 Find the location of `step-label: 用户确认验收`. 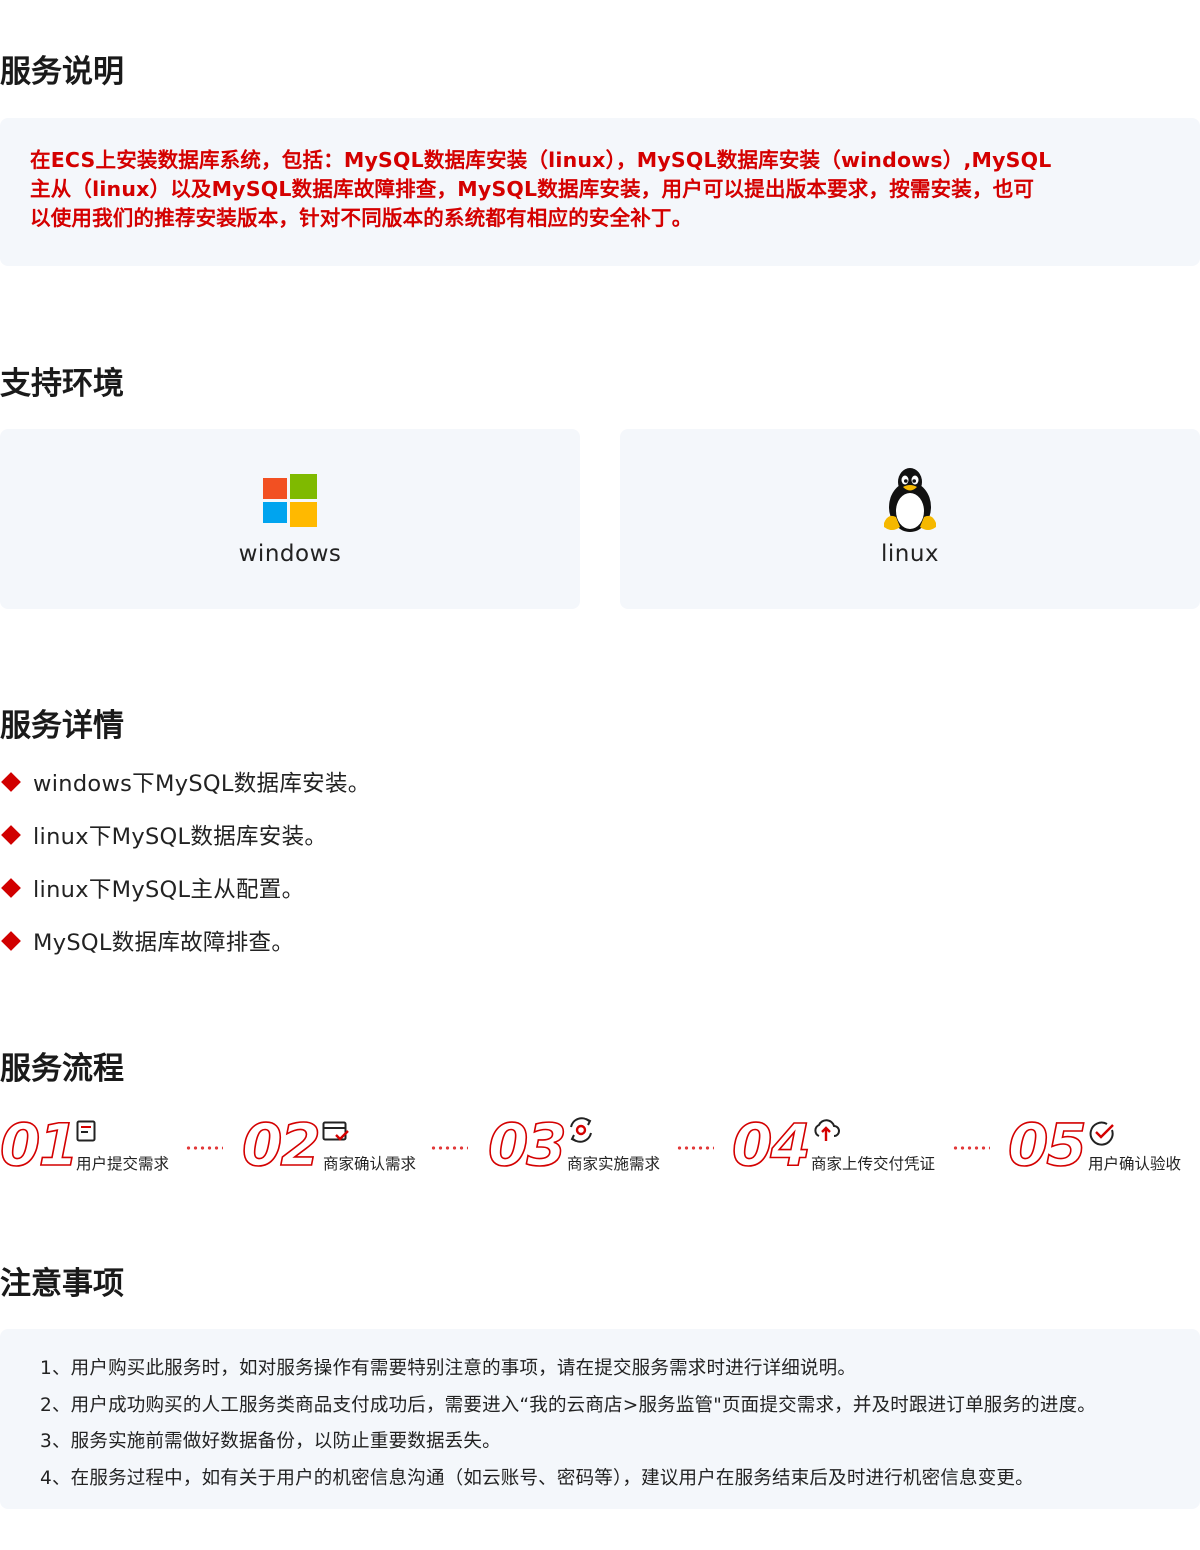

step-label: 用户确认验收 is located at coordinates (1135, 1164).